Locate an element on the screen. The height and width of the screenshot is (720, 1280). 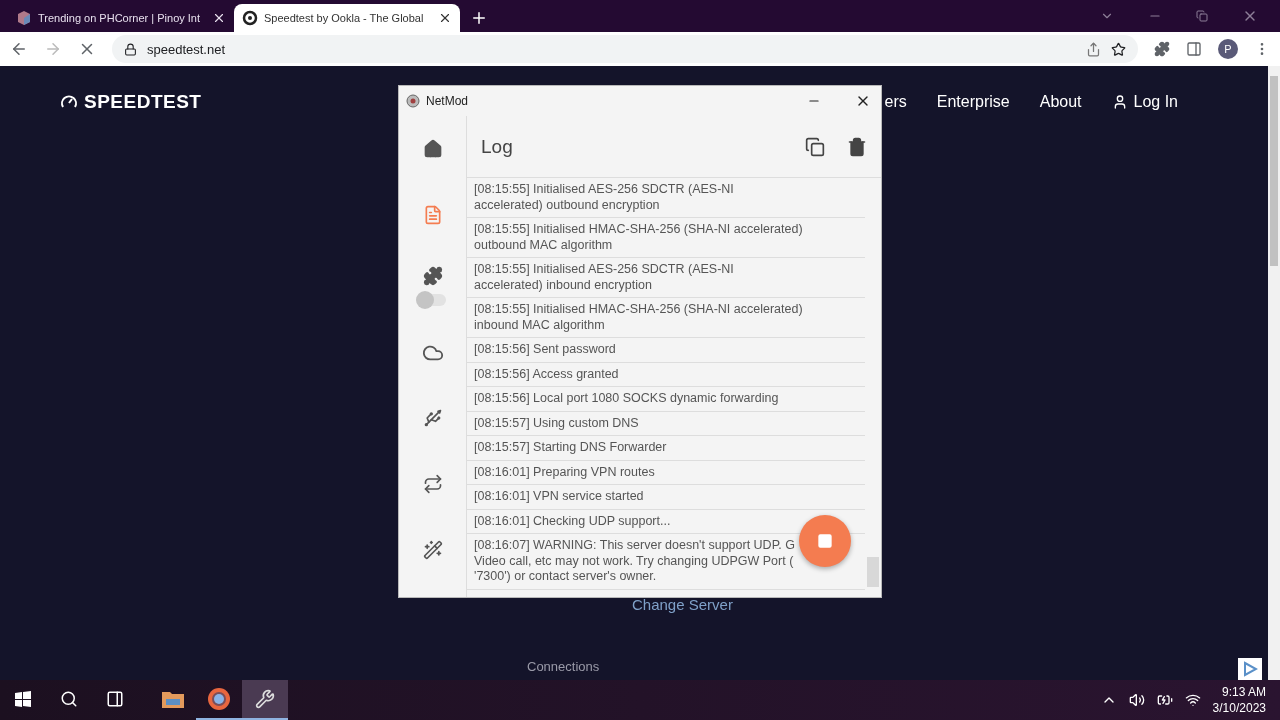
ad-badge is located at coordinates (1250, 669).